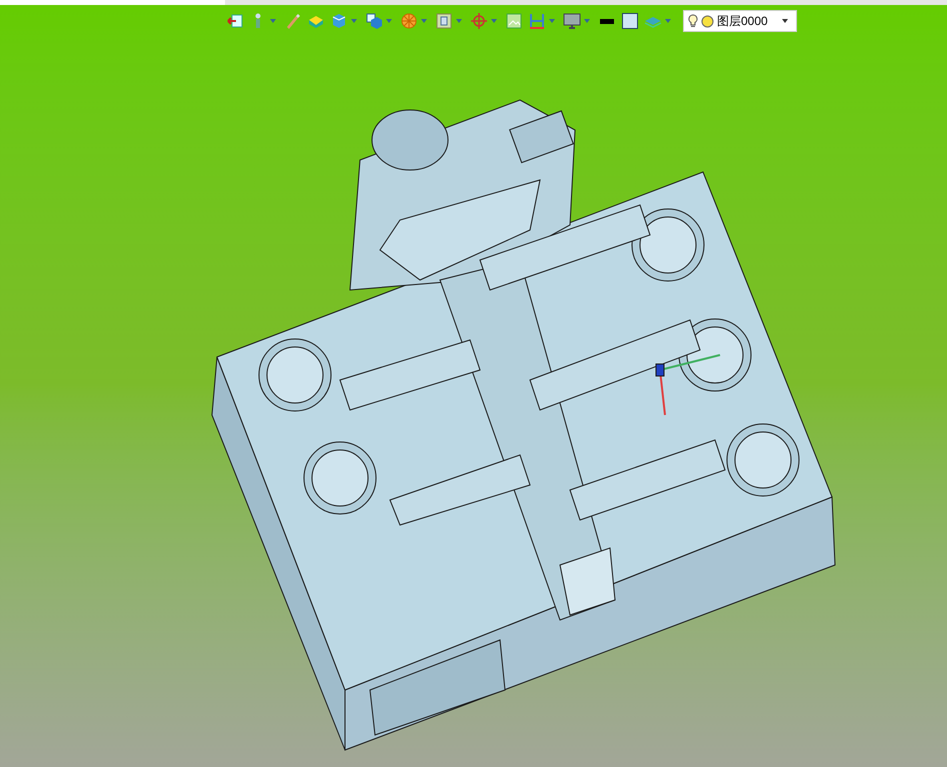 The width and height of the screenshot is (947, 767). Describe the element at coordinates (374, 21) in the screenshot. I see `cube-view-icon` at that location.